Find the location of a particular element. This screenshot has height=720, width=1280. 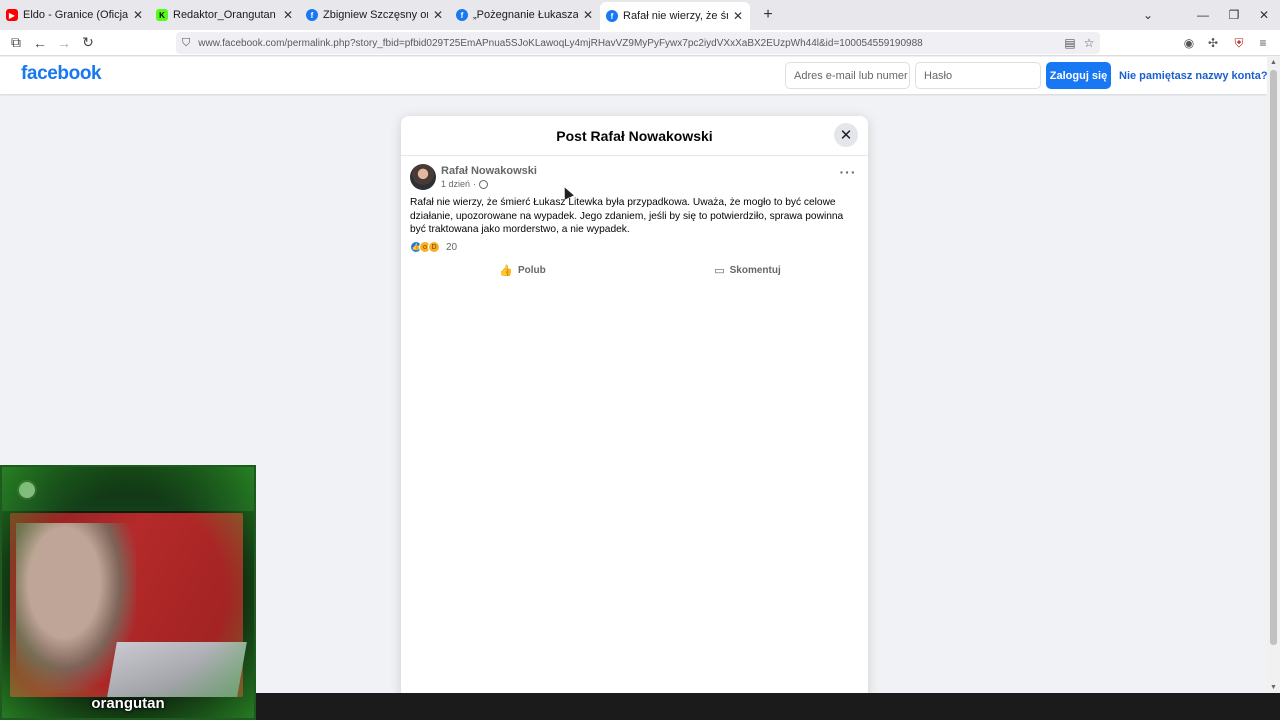

webcam-label: orangutan is located at coordinates (128, 703).